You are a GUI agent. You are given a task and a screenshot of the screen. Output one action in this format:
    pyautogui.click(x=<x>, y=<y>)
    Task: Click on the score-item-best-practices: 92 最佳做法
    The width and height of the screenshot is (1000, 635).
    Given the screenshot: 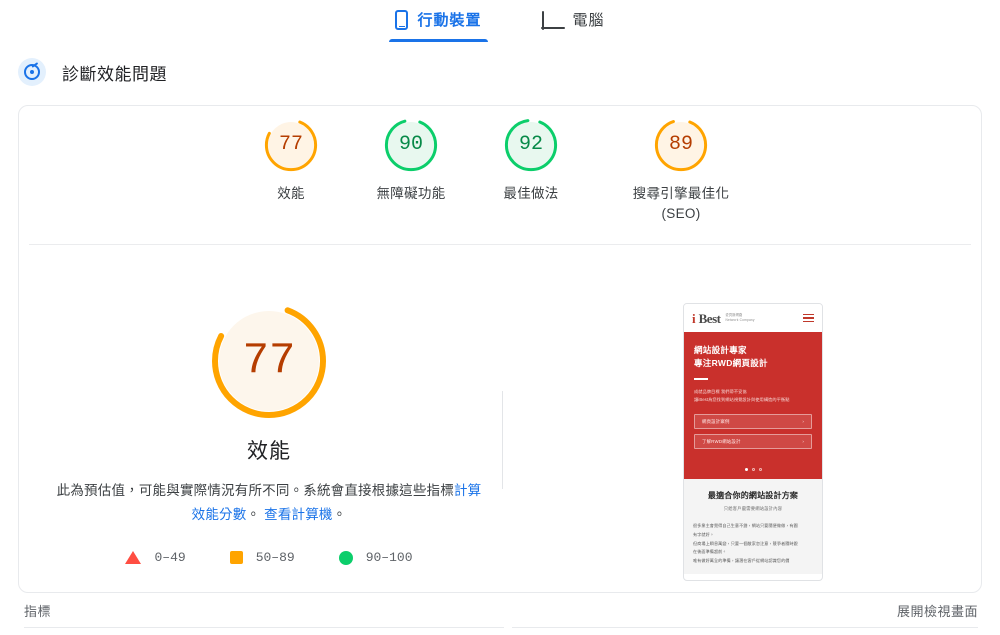 What is the action you would take?
    pyautogui.click(x=531, y=161)
    